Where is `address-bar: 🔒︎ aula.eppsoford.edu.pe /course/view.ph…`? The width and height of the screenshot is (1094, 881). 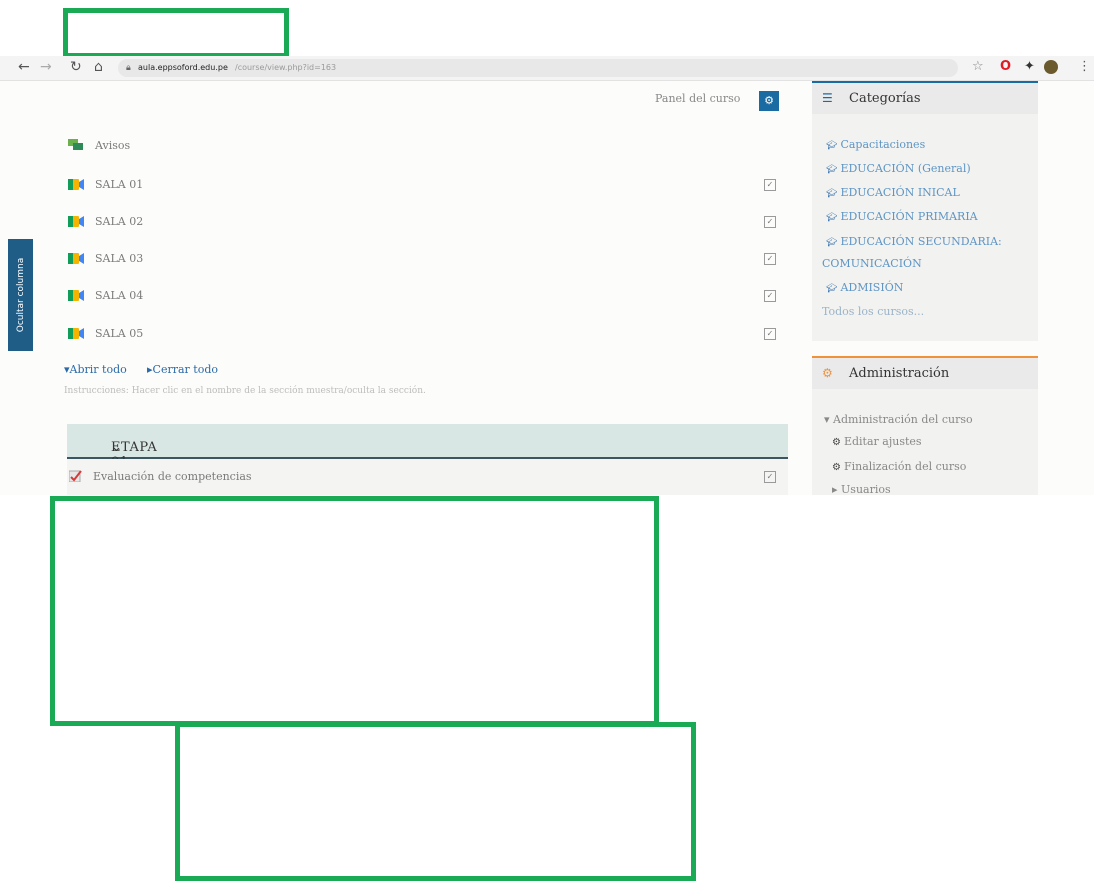 address-bar: 🔒︎ aula.eppsoford.edu.pe /course/view.ph… is located at coordinates (538, 68).